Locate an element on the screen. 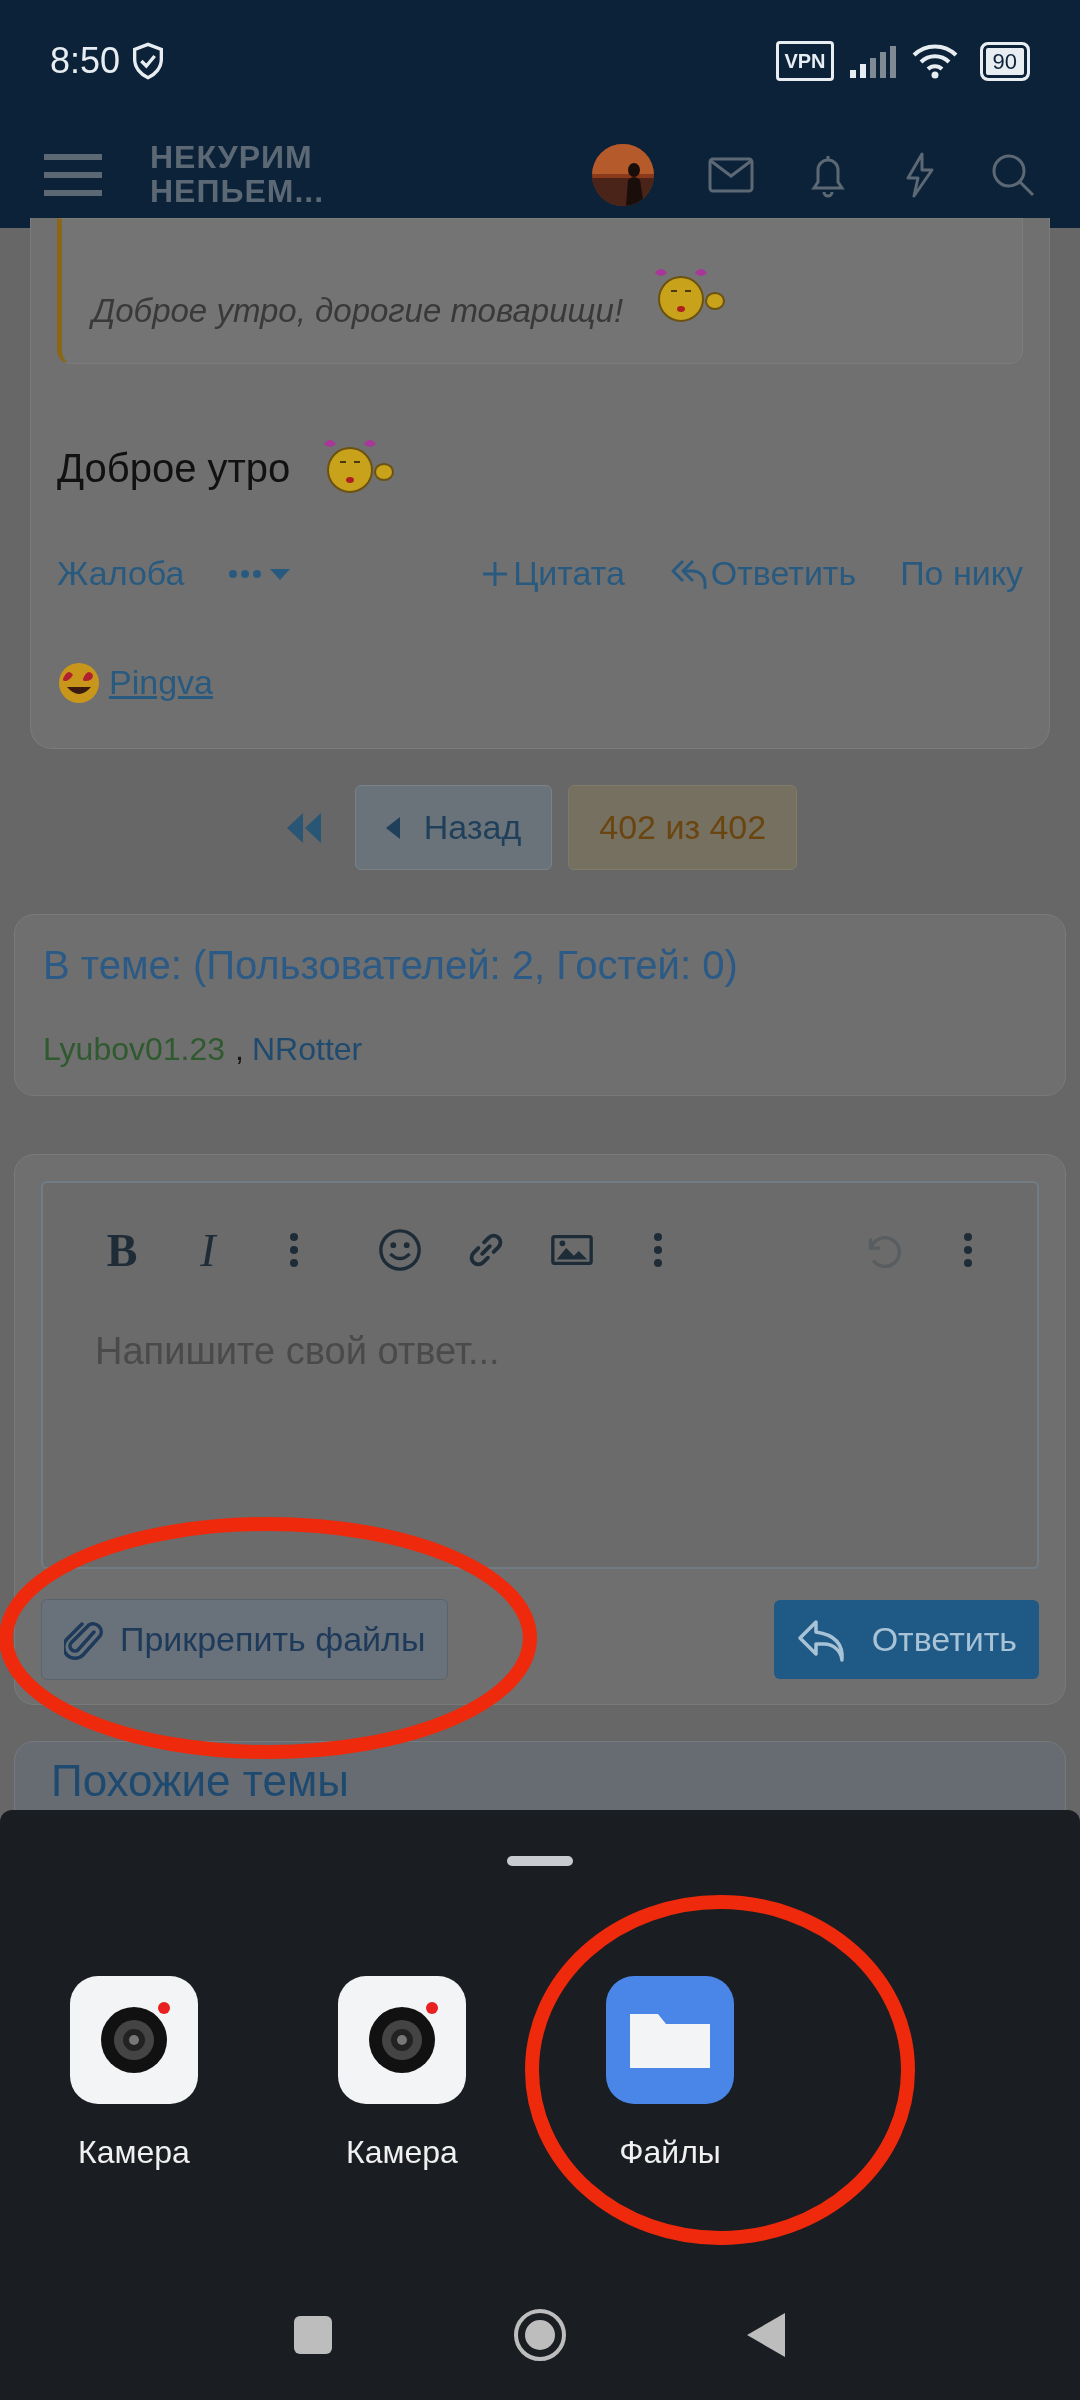 The width and height of the screenshot is (1080, 2400). home-nav-icon is located at coordinates (540, 2335).